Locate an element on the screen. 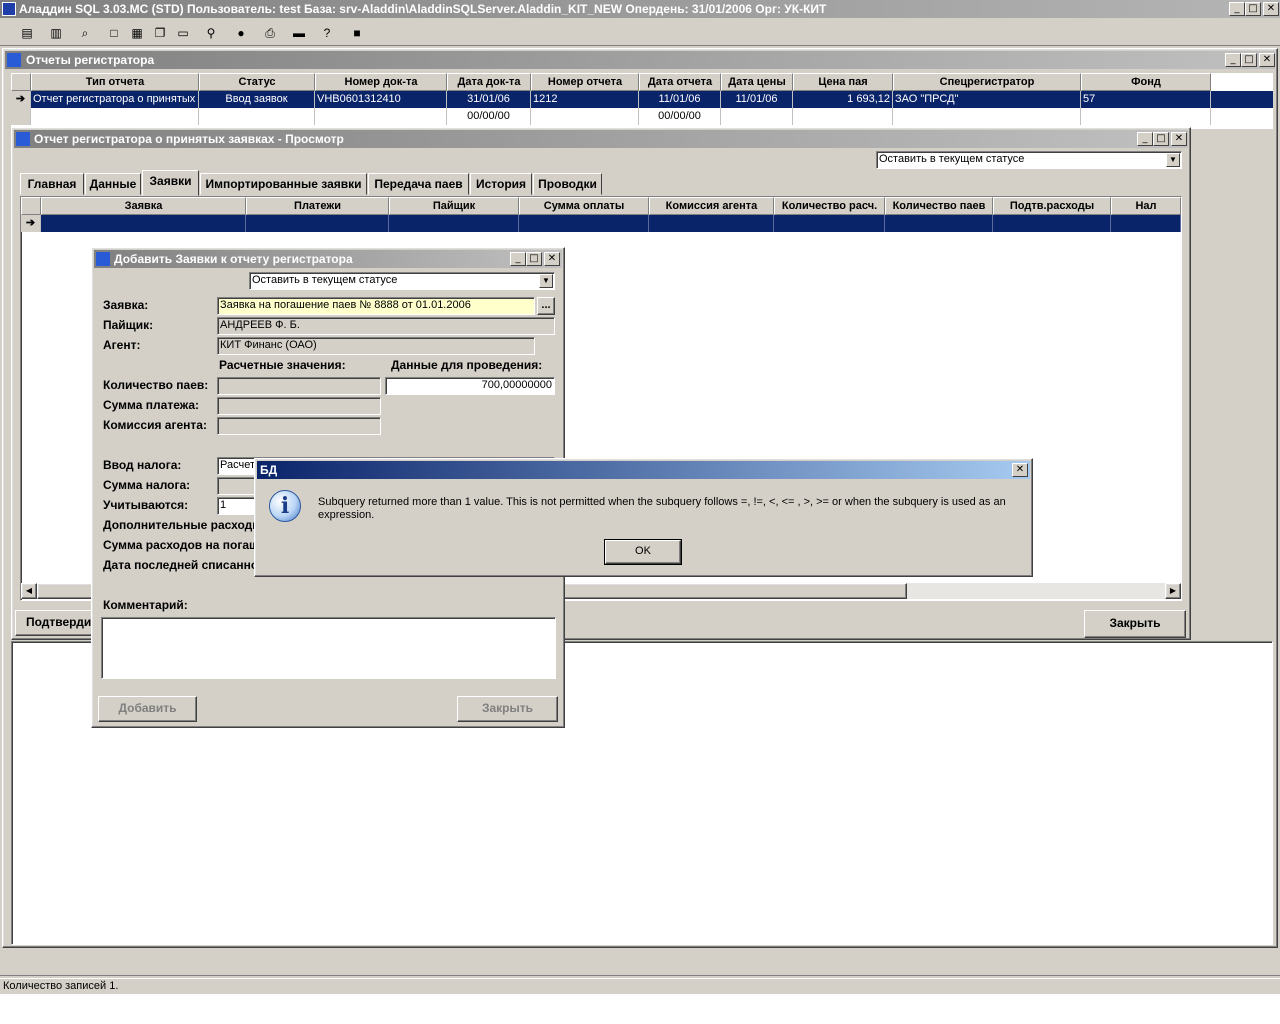 The image size is (1280, 1024). table-cell: ЗАО "ПРСД" is located at coordinates (987, 99).